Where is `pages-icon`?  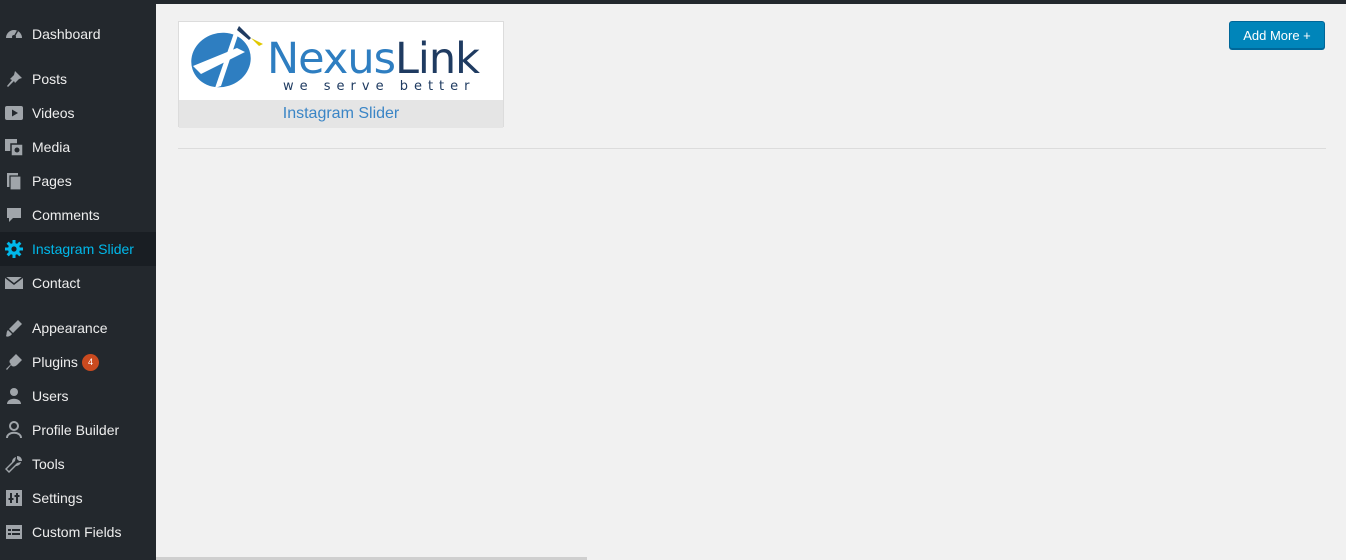
pages-icon is located at coordinates (14, 181).